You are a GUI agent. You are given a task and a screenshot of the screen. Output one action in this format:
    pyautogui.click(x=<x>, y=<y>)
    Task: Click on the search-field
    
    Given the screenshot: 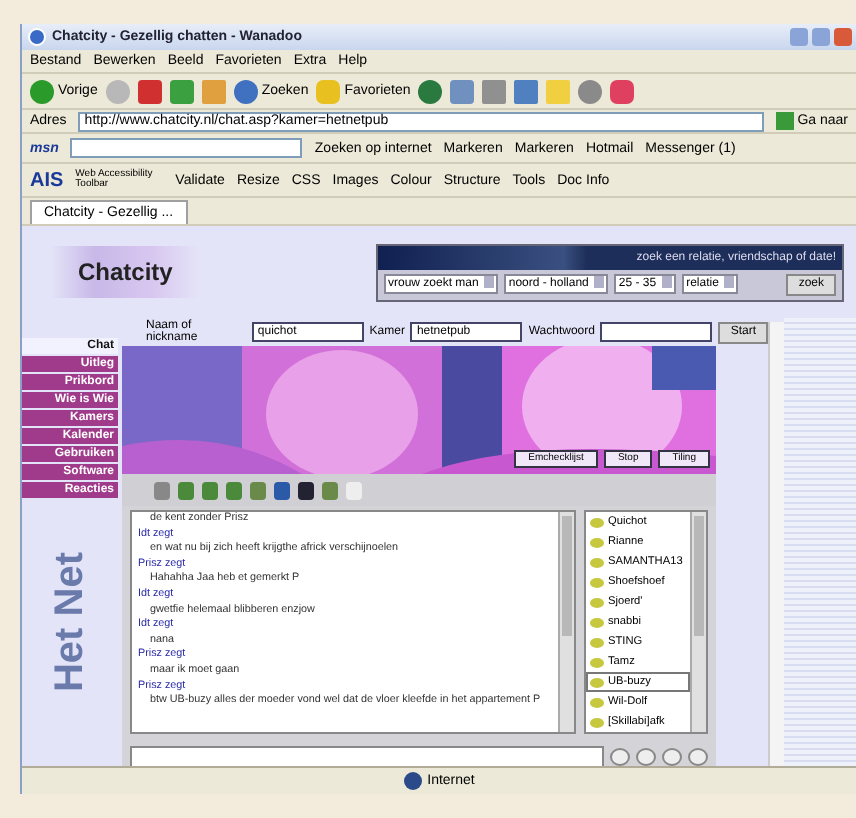 What is the action you would take?
    pyautogui.click(x=186, y=148)
    